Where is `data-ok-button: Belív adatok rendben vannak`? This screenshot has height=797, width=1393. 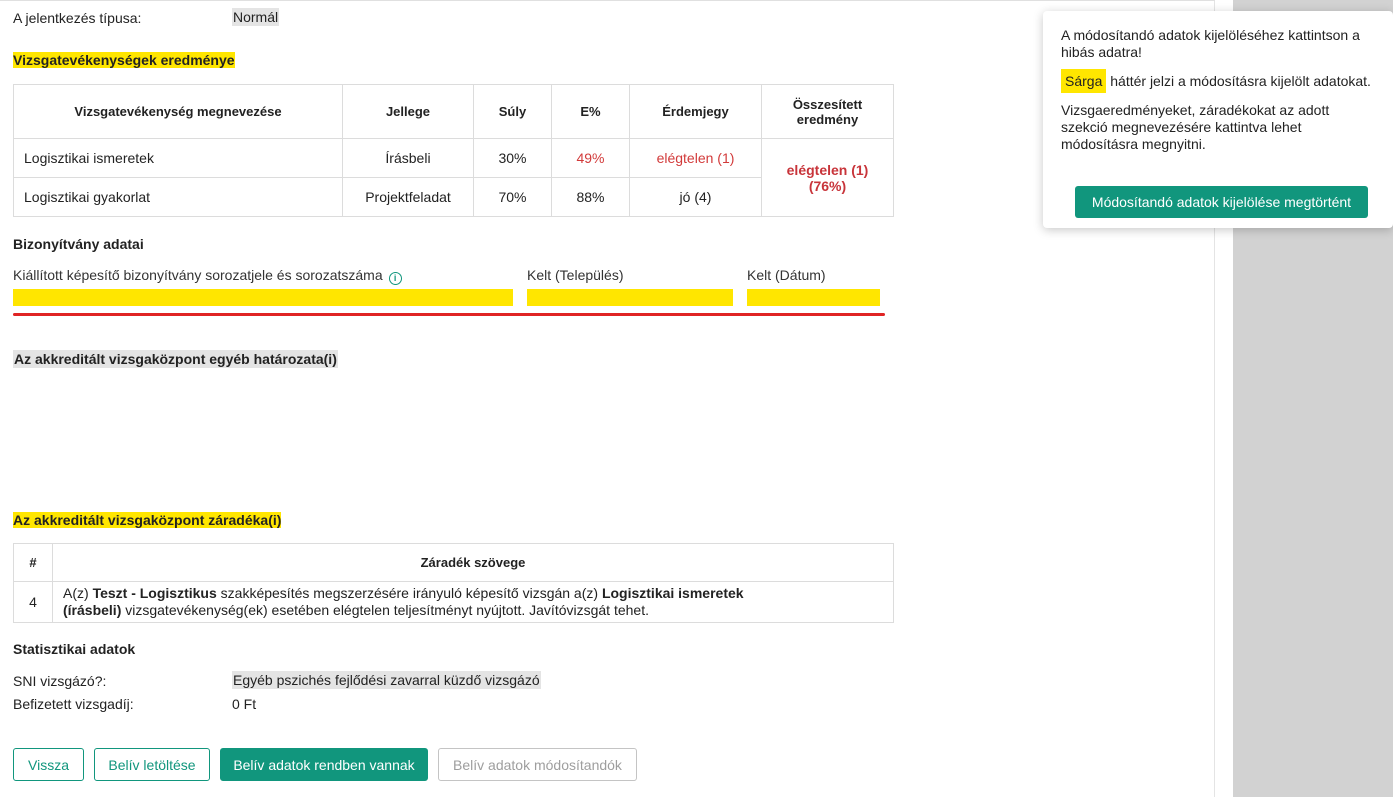 data-ok-button: Belív adatok rendben vannak is located at coordinates (324, 764).